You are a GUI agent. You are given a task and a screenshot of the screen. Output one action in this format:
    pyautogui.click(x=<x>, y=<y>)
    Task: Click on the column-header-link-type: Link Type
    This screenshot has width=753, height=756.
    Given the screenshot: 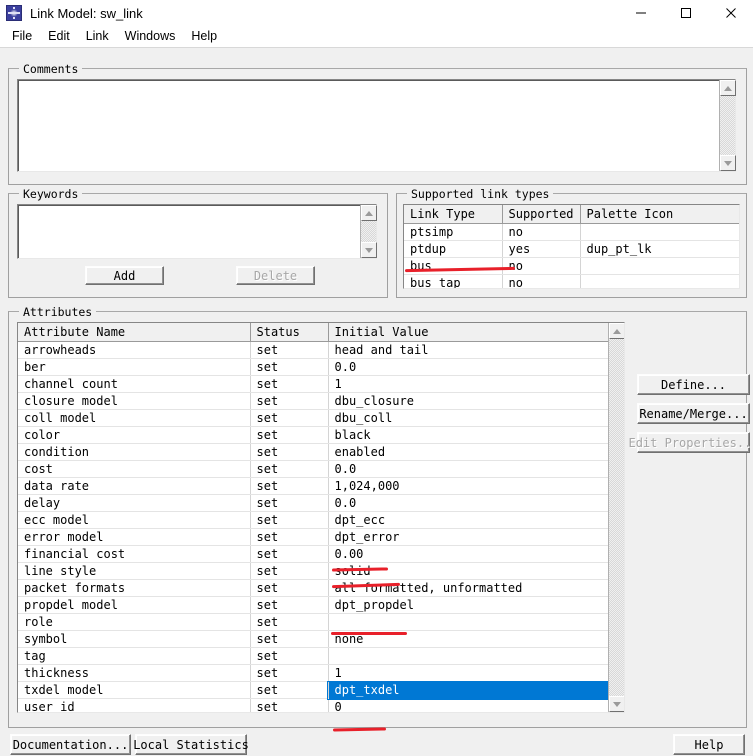 What is the action you would take?
    pyautogui.click(x=453, y=214)
    